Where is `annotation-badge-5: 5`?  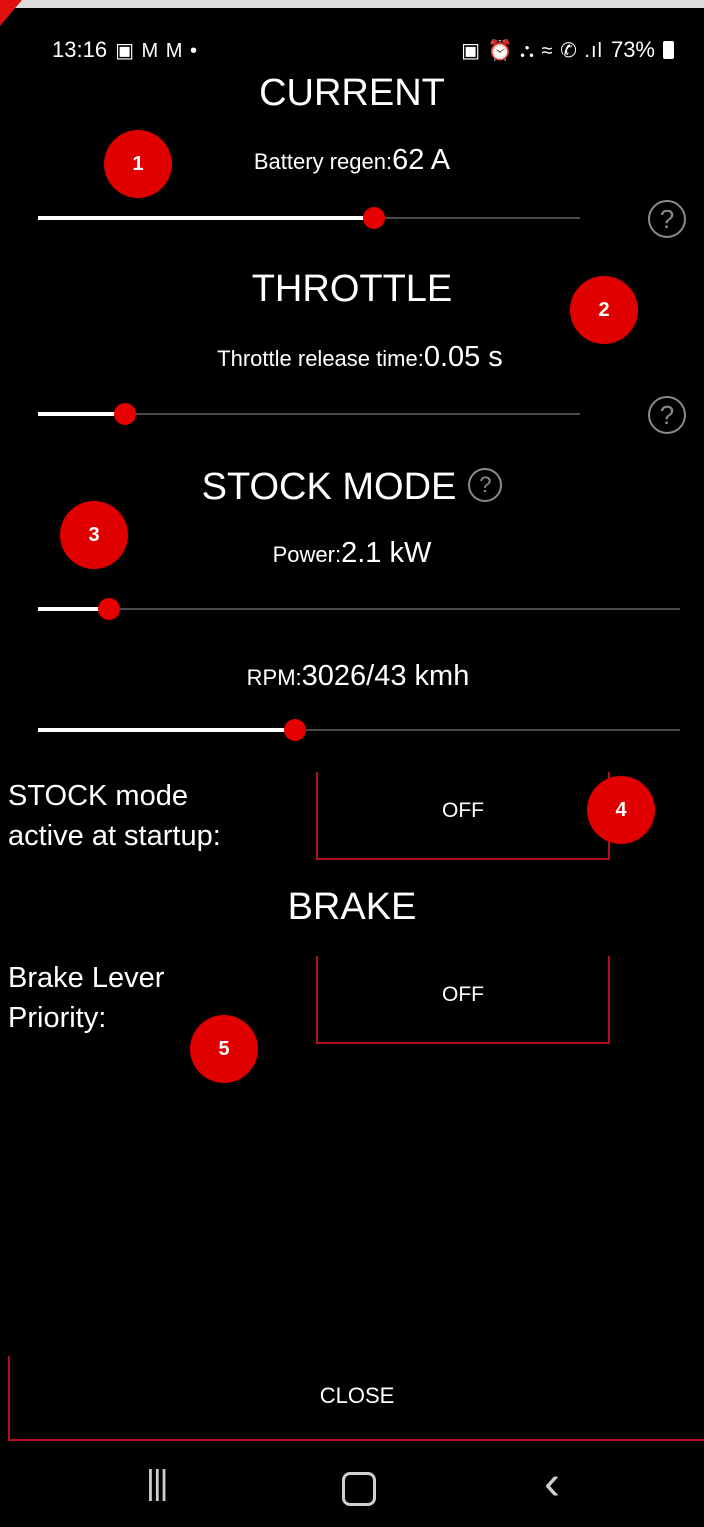 annotation-badge-5: 5 is located at coordinates (224, 1049).